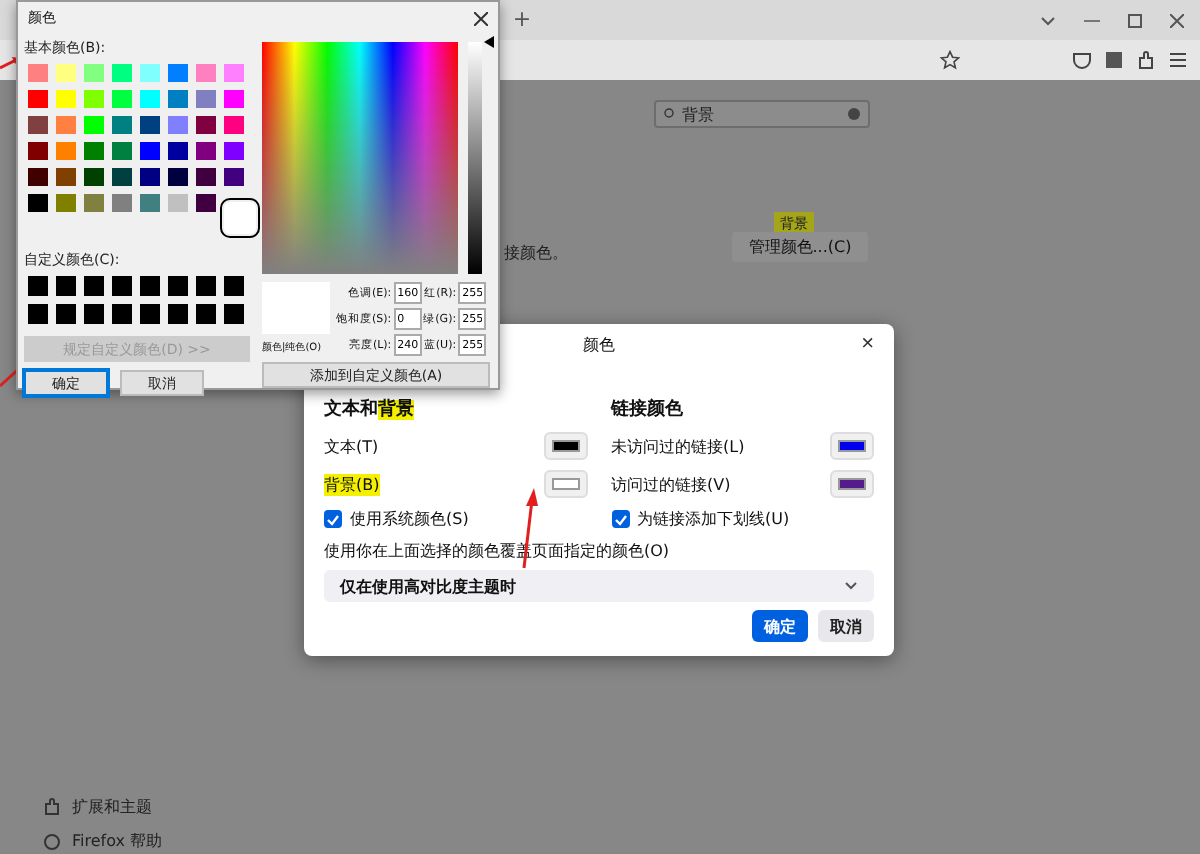 The image size is (1200, 854). Describe the element at coordinates (117, 841) in the screenshot. I see `sidebar-item: Firefox 帮助` at that location.